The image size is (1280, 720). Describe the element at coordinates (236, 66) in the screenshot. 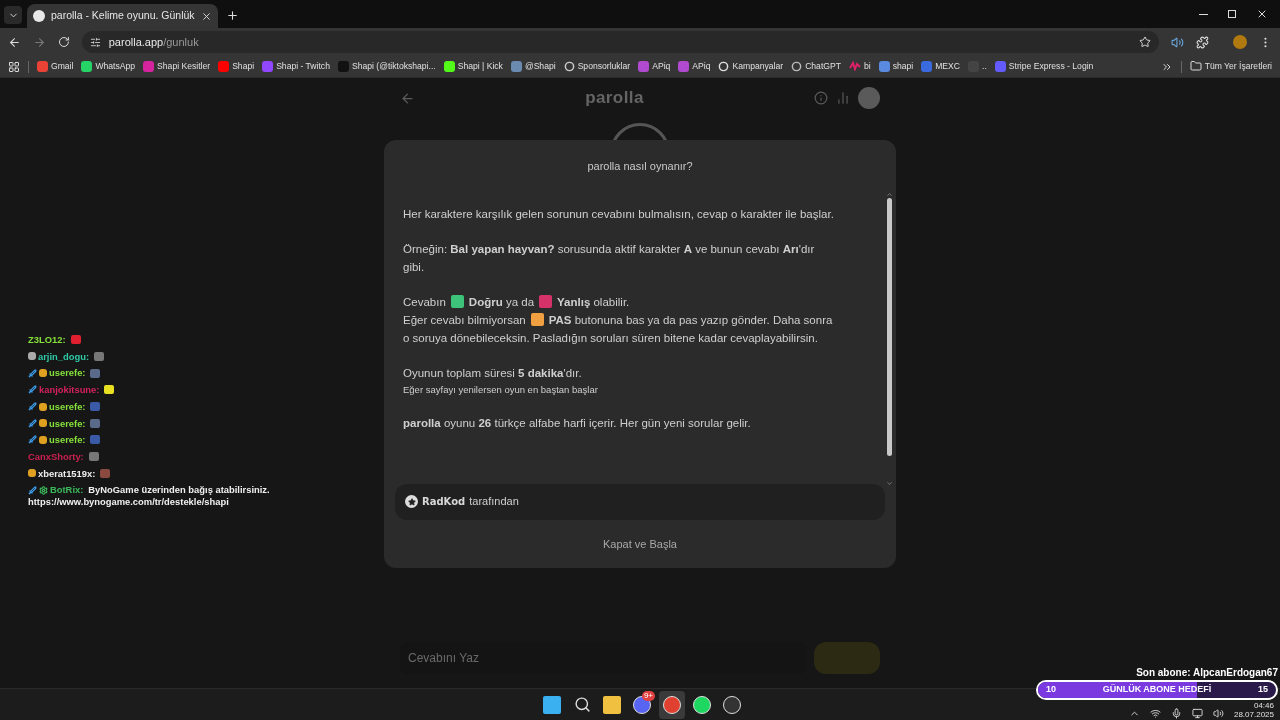

I see `bookmark: Shapi` at that location.